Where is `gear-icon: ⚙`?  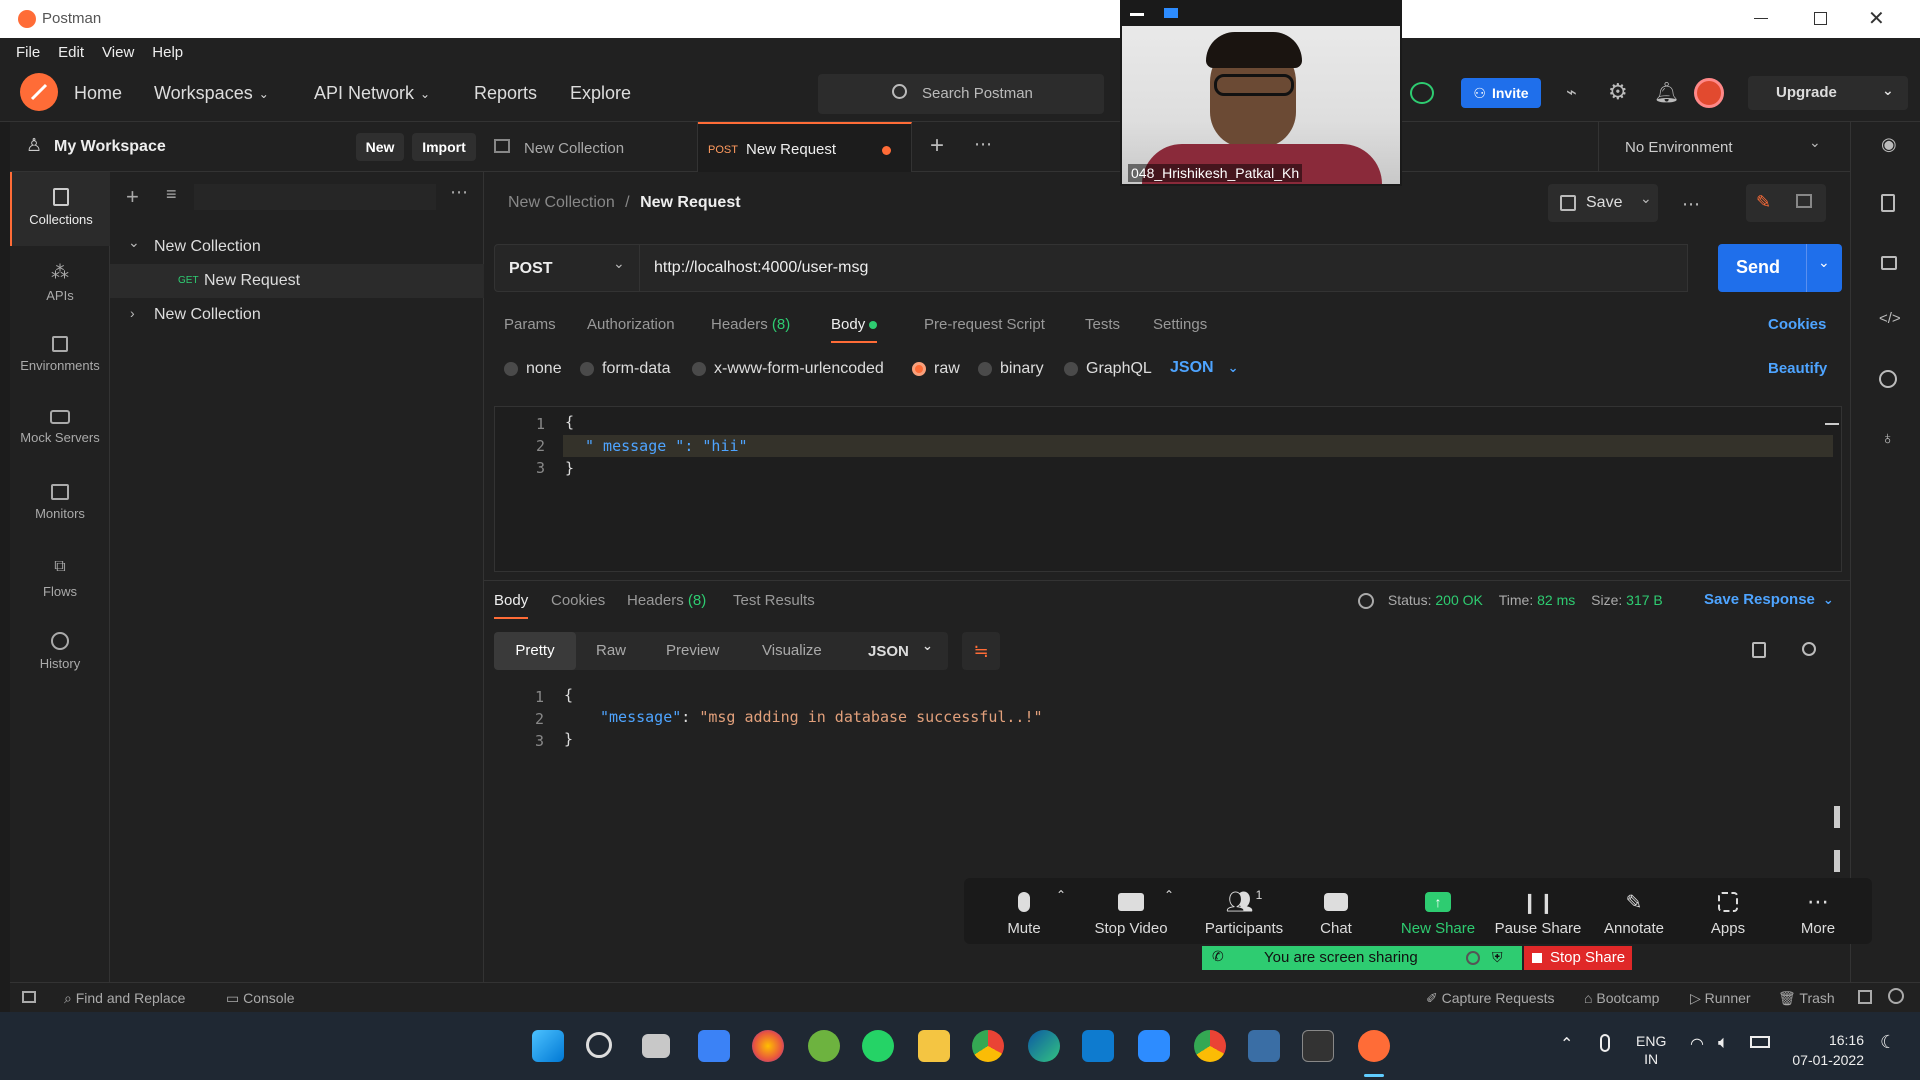 gear-icon: ⚙ is located at coordinates (1618, 92).